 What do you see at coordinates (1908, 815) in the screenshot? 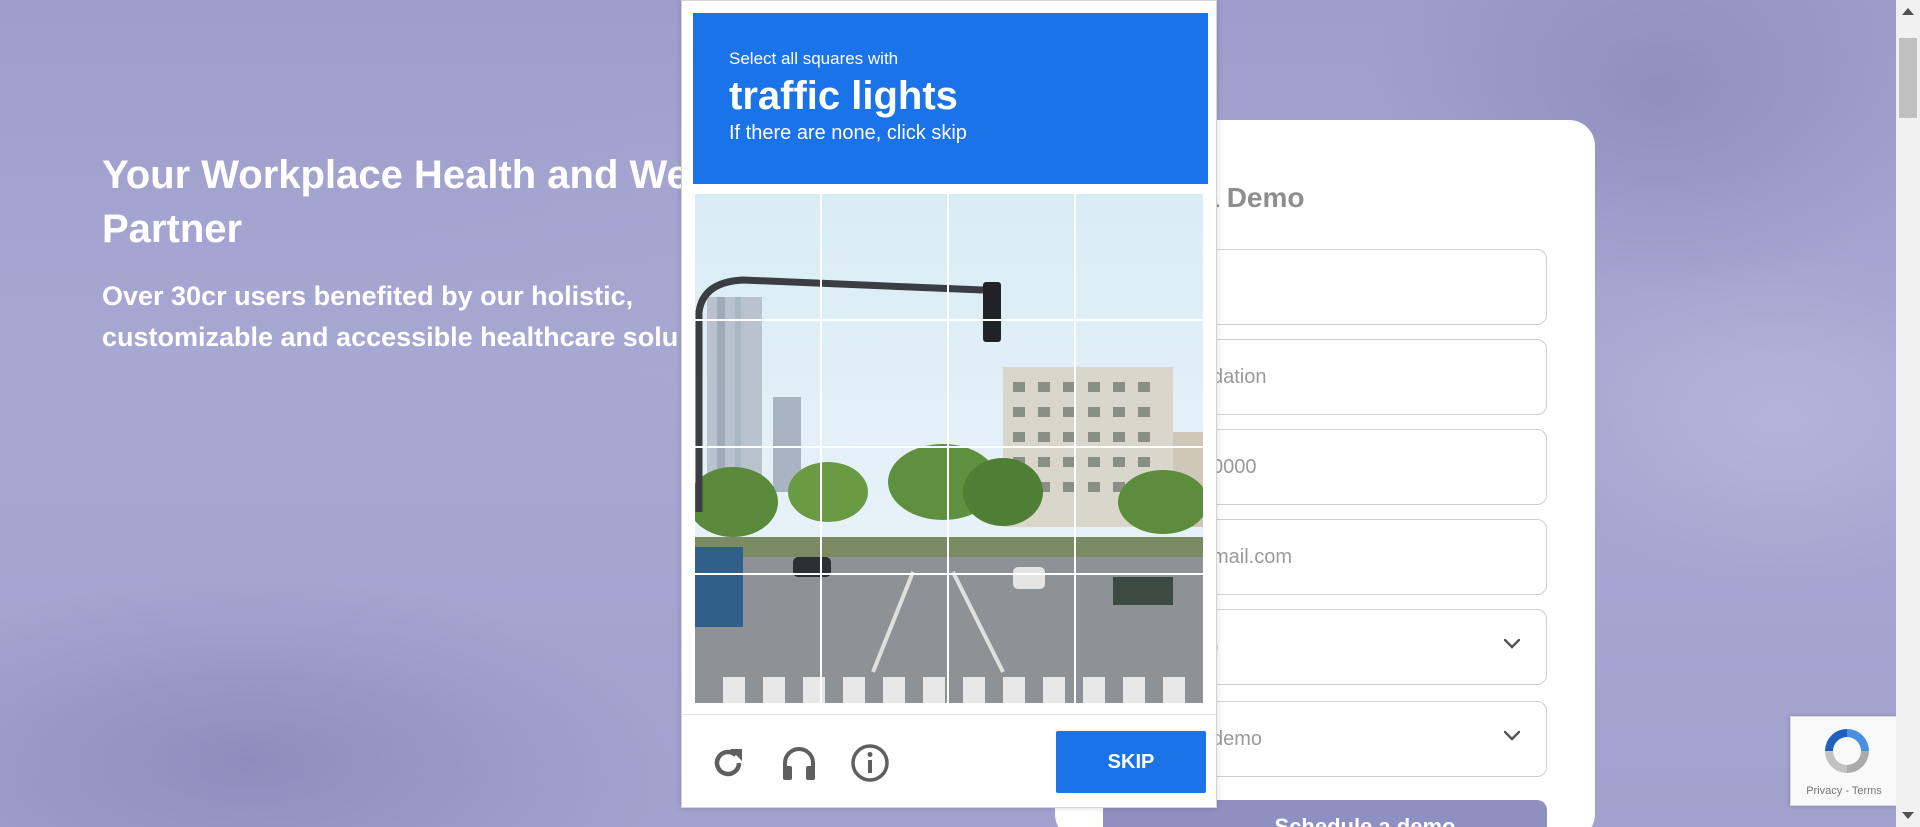
I see `scroll-down-arrow-icon` at bounding box center [1908, 815].